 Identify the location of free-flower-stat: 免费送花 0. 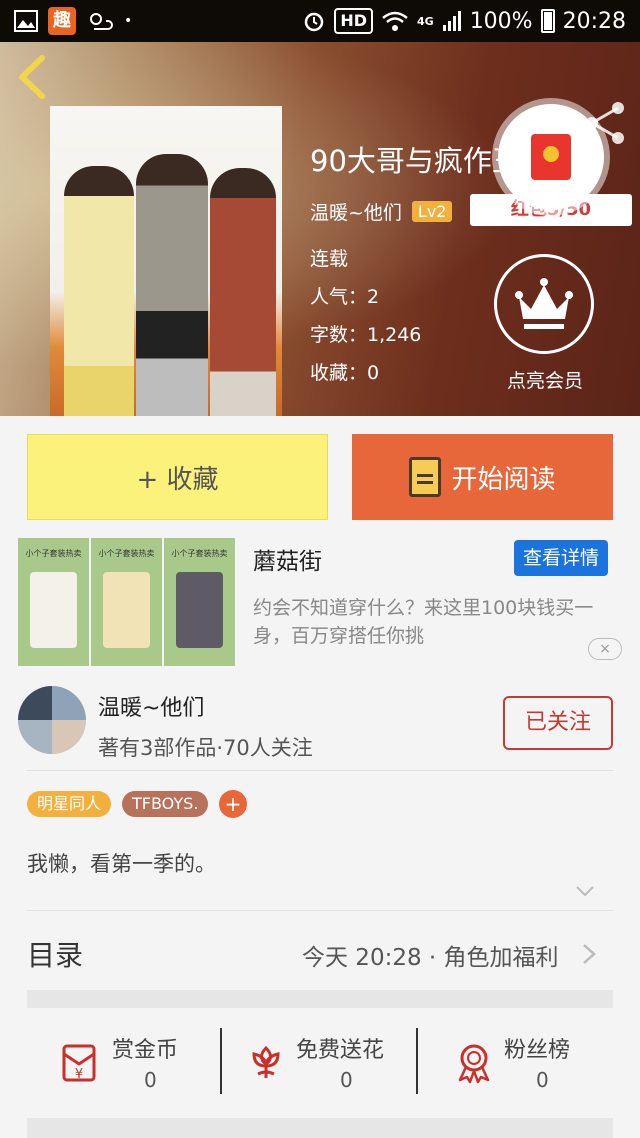
(329, 1063).